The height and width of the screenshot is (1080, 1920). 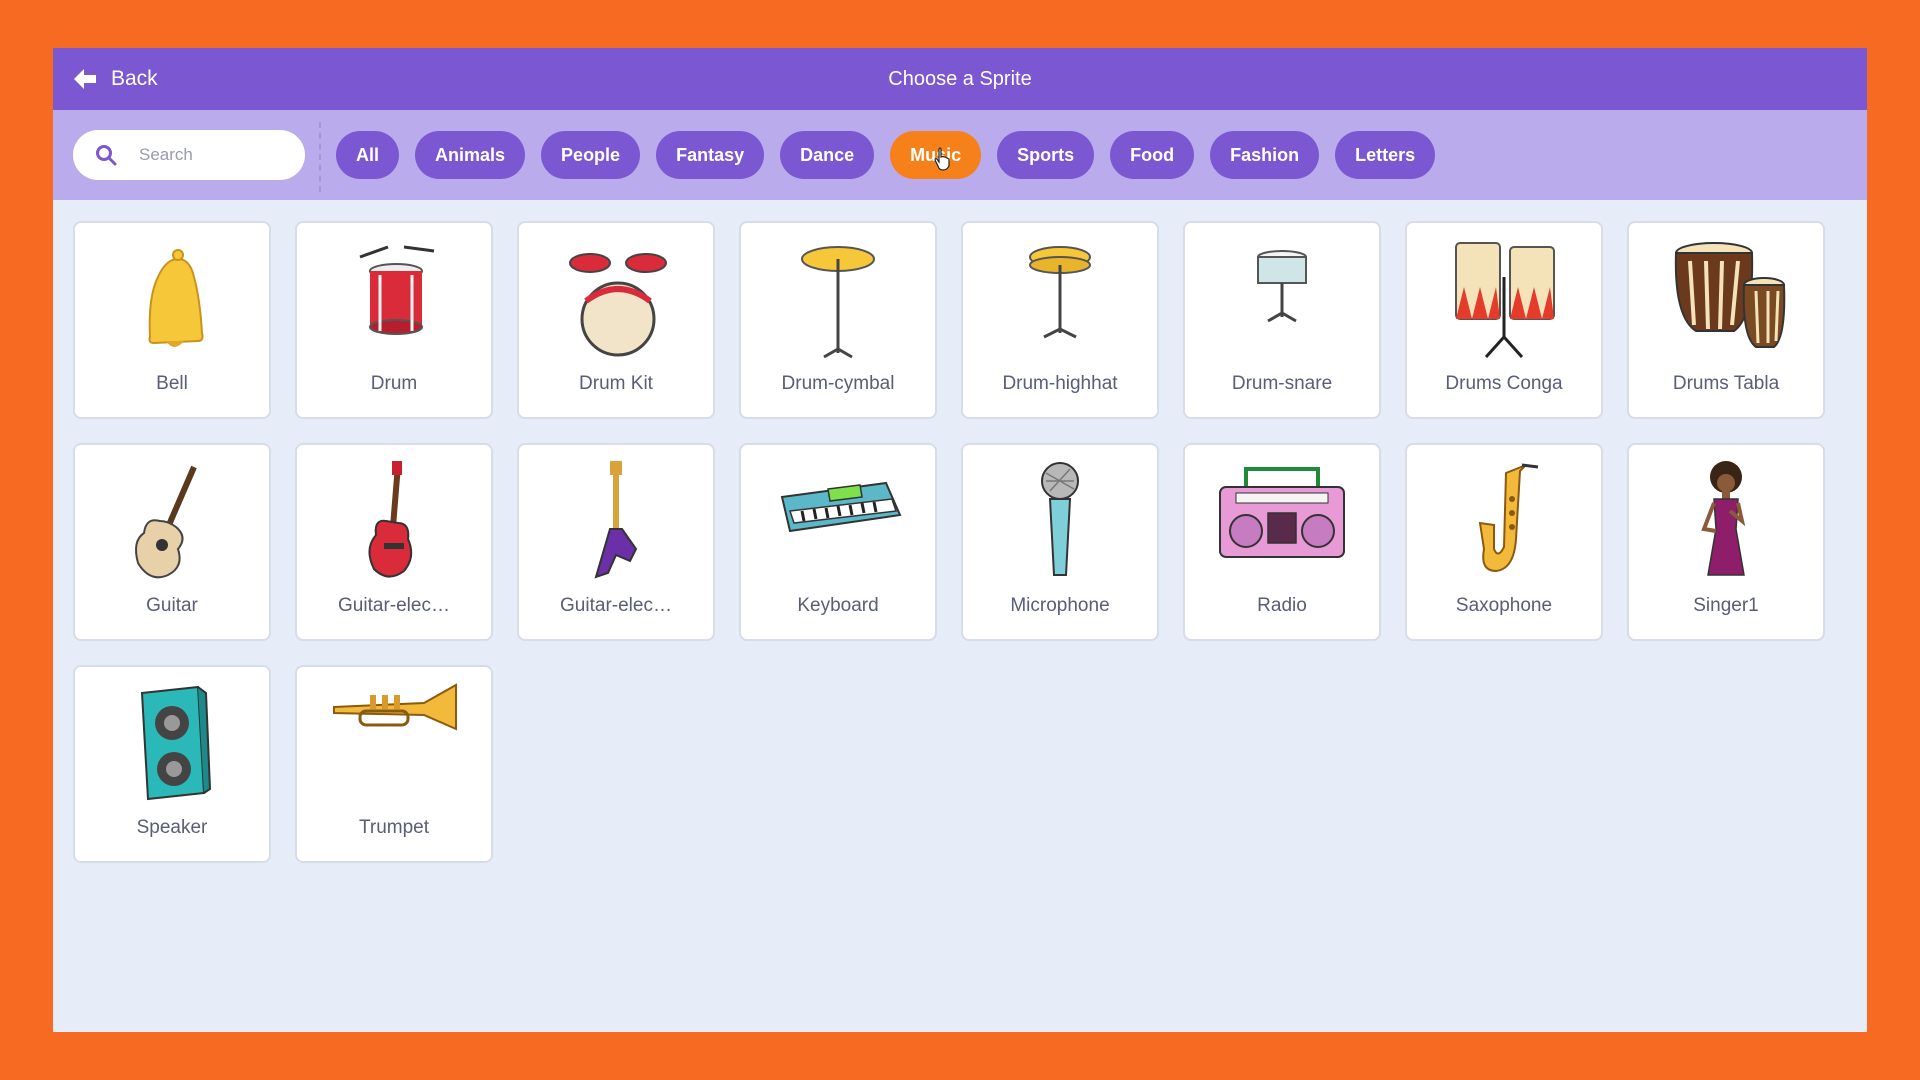 I want to click on sprite-card-radio: Radio, so click(x=1282, y=542).